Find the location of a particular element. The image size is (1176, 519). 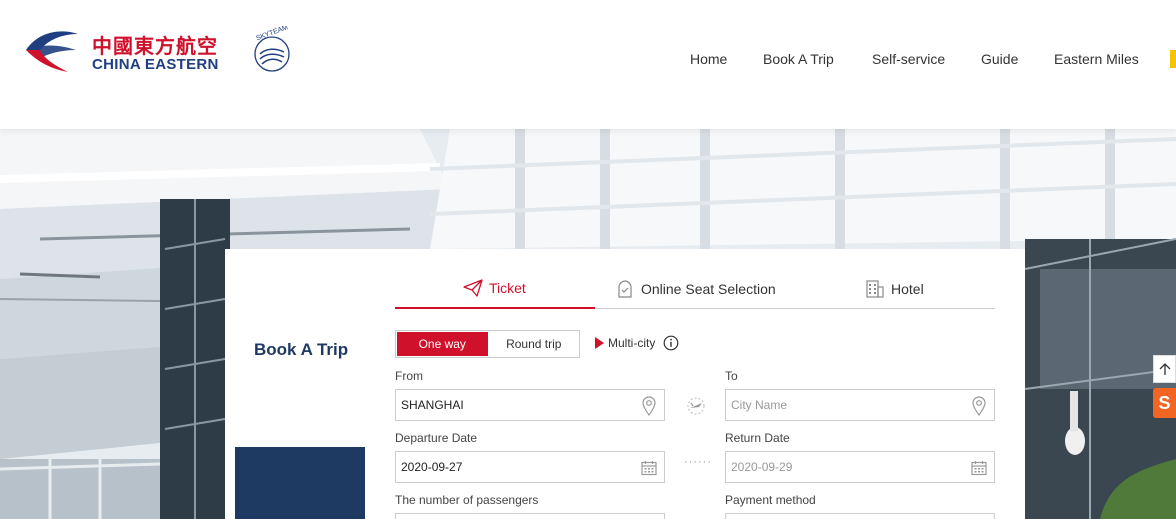

nav-book-a-trip: Book A Trip is located at coordinates (798, 59).